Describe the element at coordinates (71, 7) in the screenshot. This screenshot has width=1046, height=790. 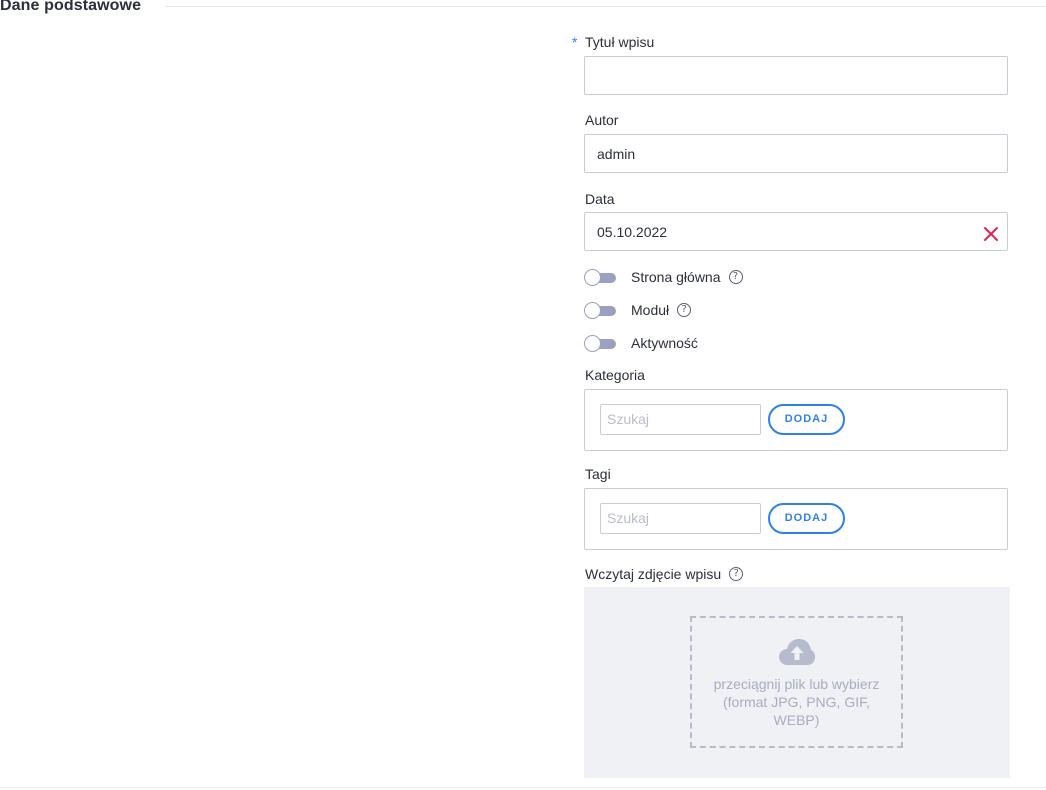
I see `section-title: Dane podstawowe` at that location.